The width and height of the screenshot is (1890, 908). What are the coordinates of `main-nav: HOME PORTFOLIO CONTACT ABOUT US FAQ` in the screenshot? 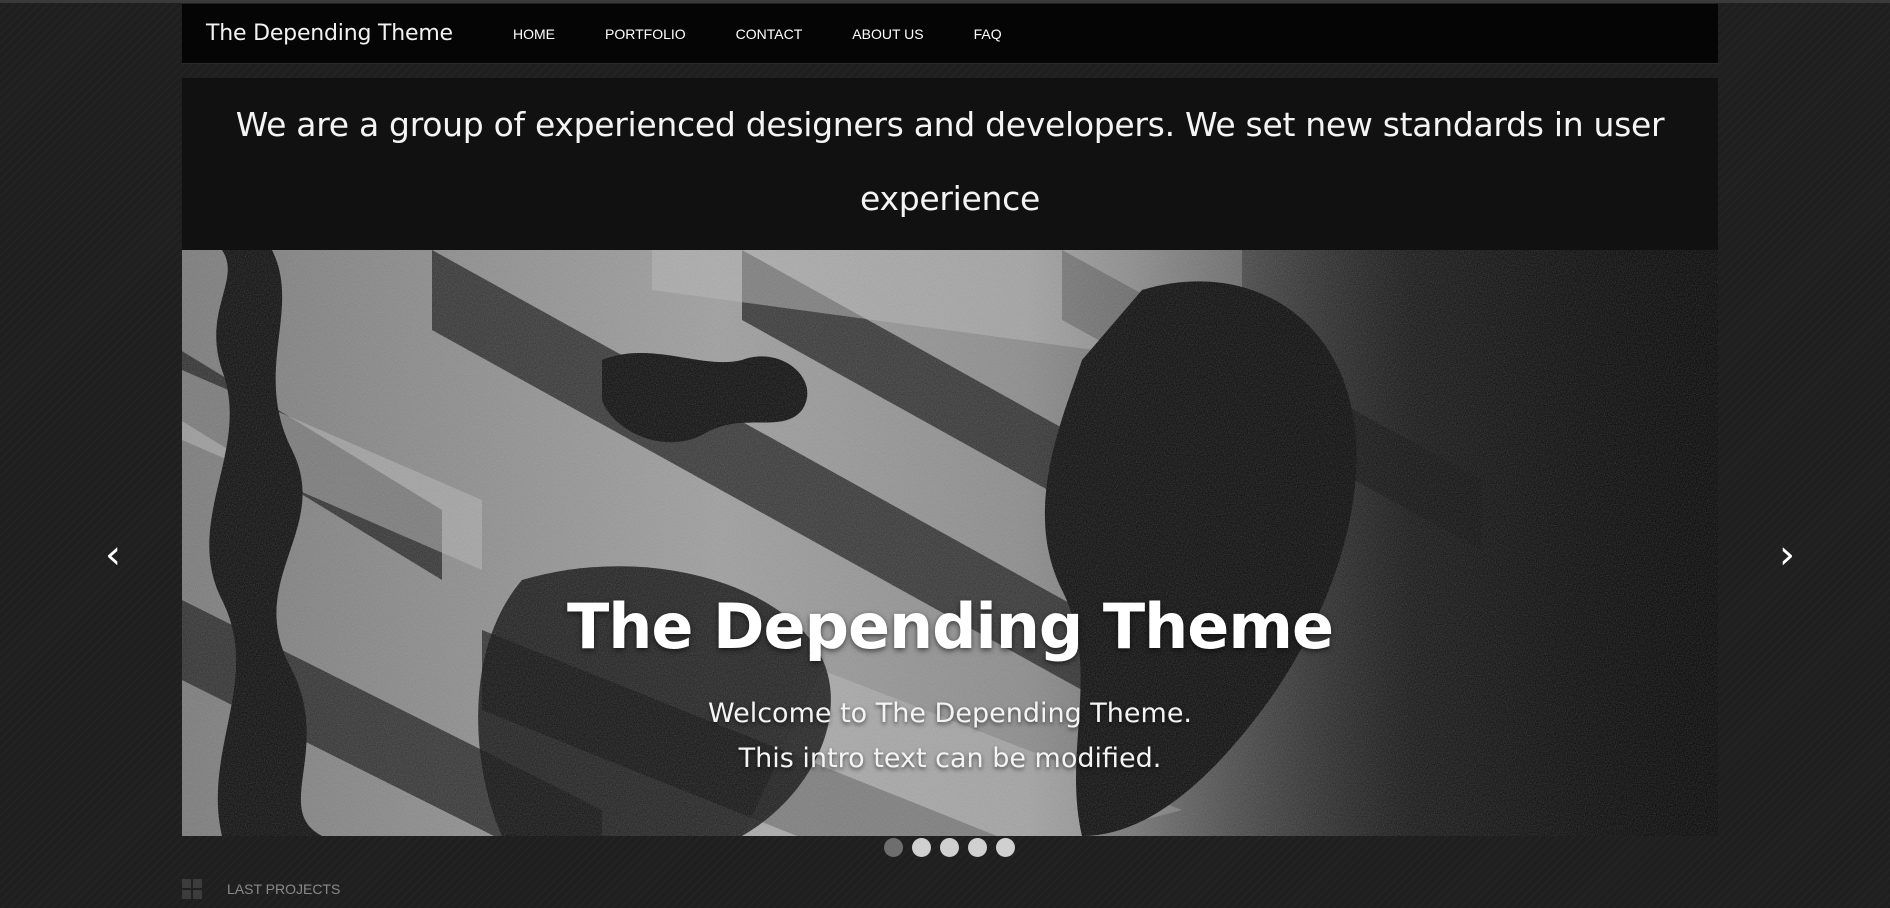 It's located at (757, 34).